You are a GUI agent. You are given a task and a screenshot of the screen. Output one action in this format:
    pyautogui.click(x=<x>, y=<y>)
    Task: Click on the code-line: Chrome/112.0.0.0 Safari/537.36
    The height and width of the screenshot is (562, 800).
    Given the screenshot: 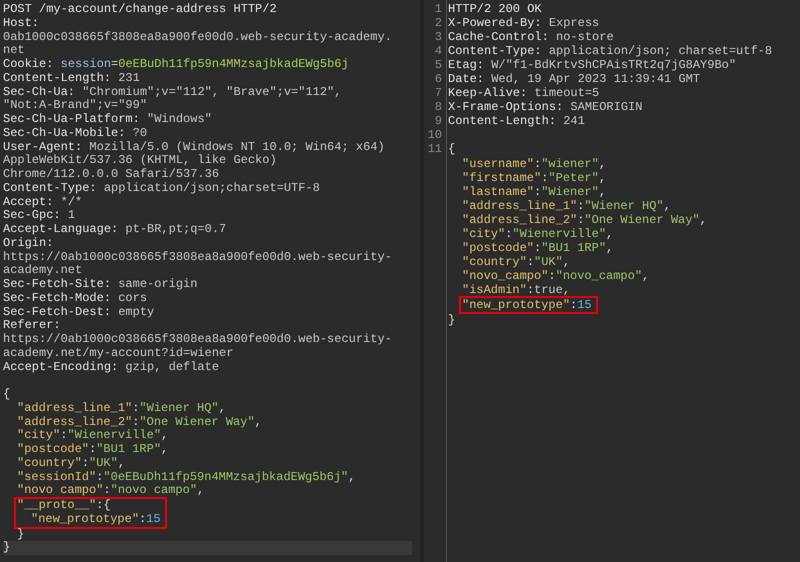 What is the action you would take?
    pyautogui.click(x=111, y=175)
    